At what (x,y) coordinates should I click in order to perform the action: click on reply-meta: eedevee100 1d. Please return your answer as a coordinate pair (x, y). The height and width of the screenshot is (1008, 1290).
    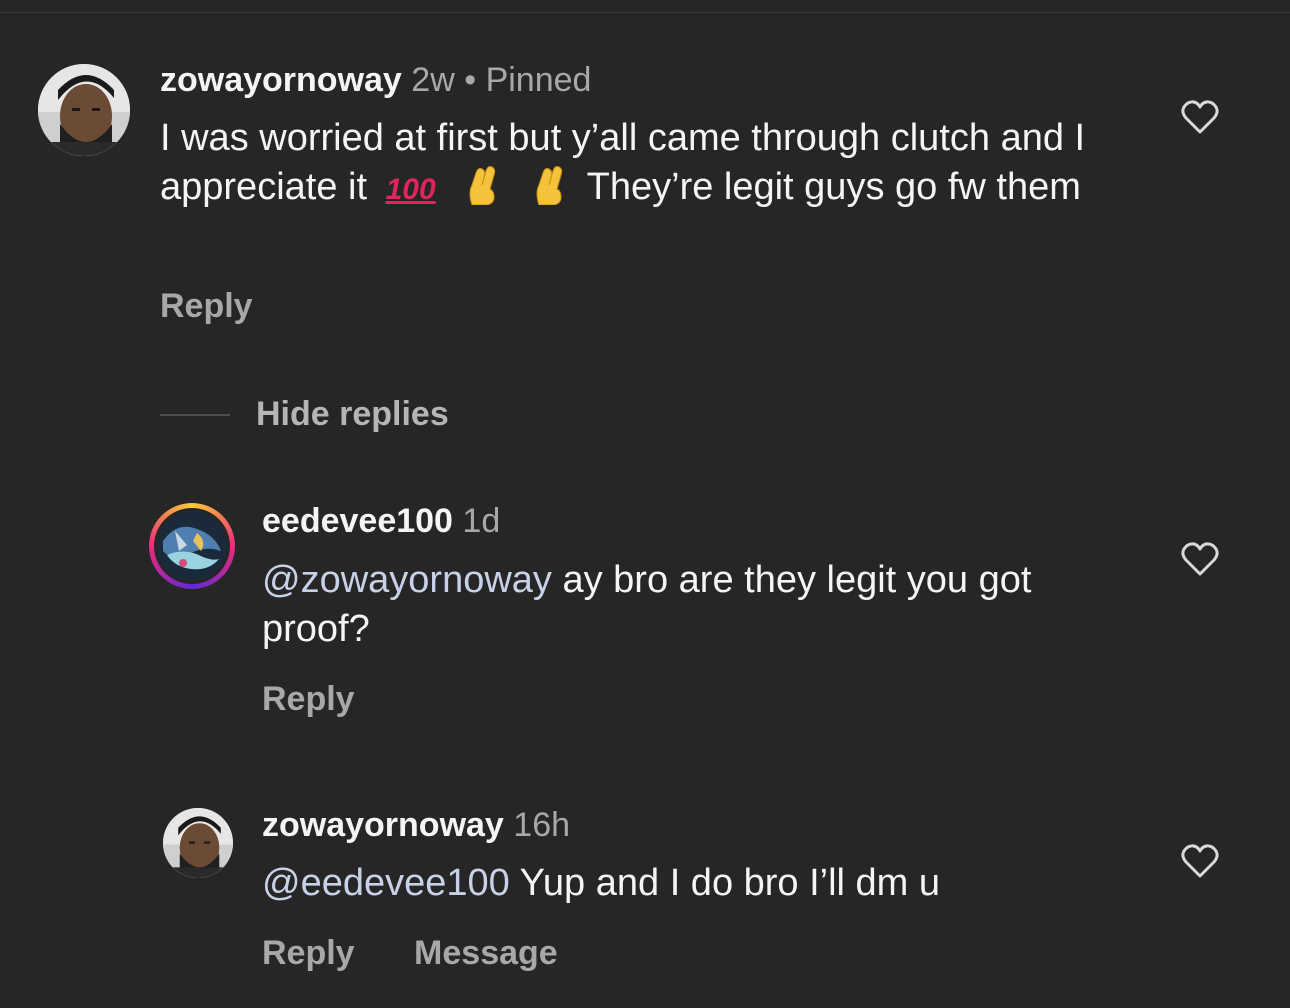
    Looking at the image, I should click on (381, 521).